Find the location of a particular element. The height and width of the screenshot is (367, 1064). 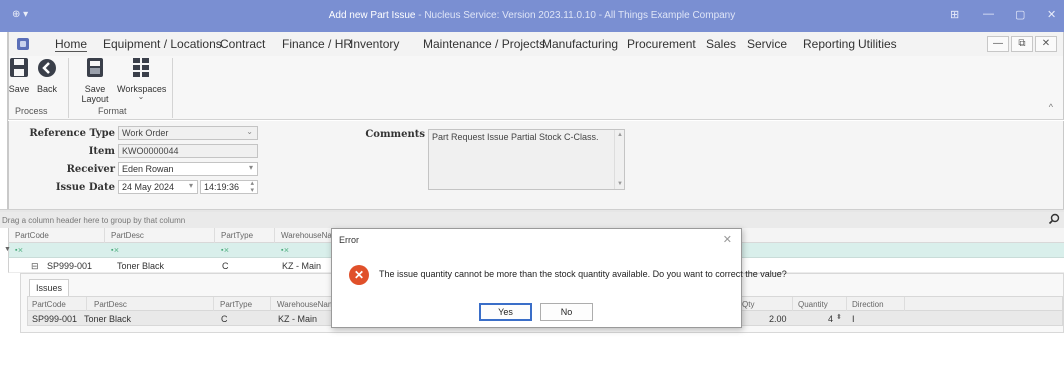

receiver-select: Eden Rowan ▾ is located at coordinates (188, 169).